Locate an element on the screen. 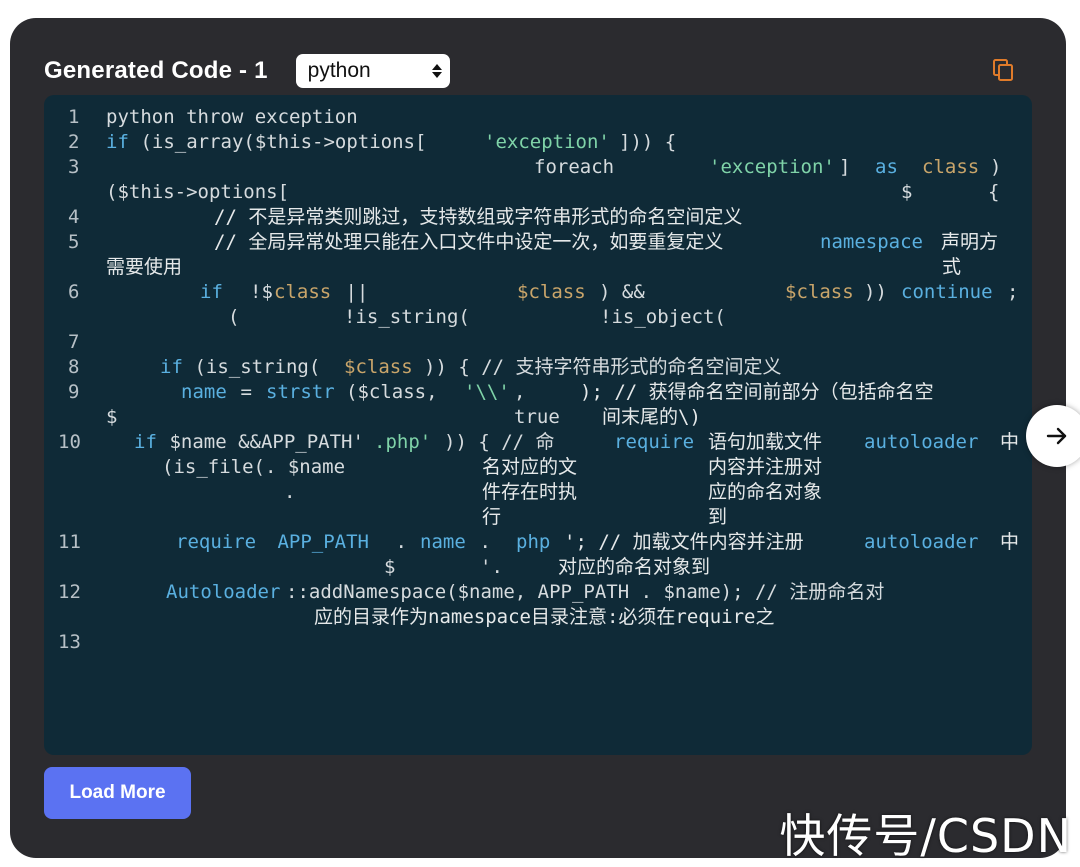 Image resolution: width=1080 pixels, height=867 pixels. code-comment: 名对应的文 is located at coordinates (530, 467).